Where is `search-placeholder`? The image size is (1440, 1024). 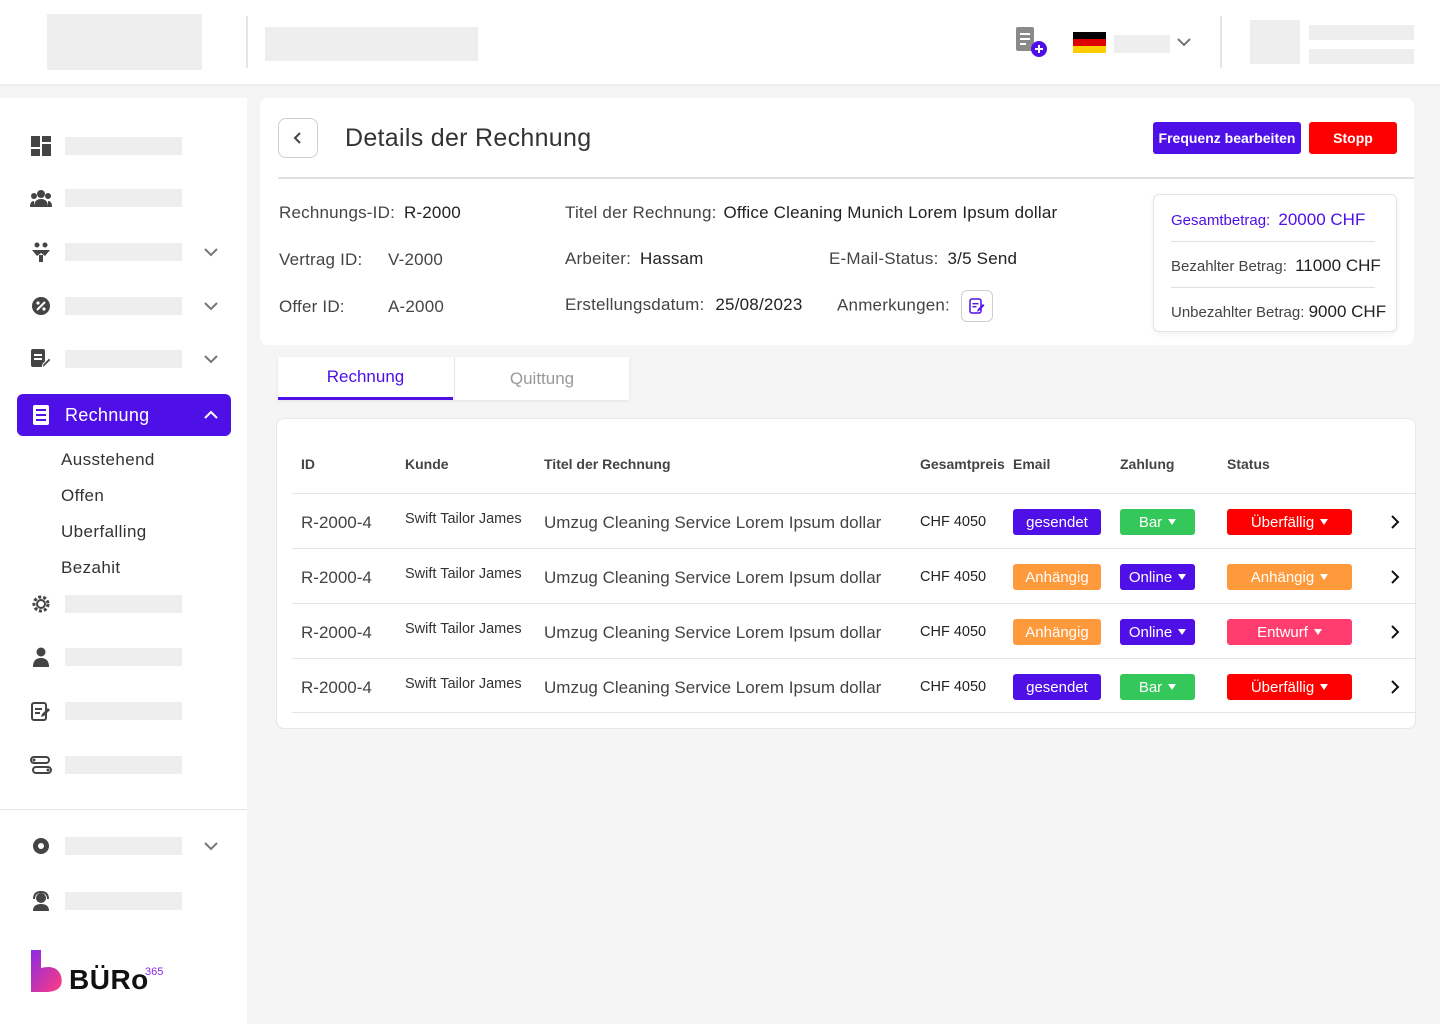
search-placeholder is located at coordinates (371, 44).